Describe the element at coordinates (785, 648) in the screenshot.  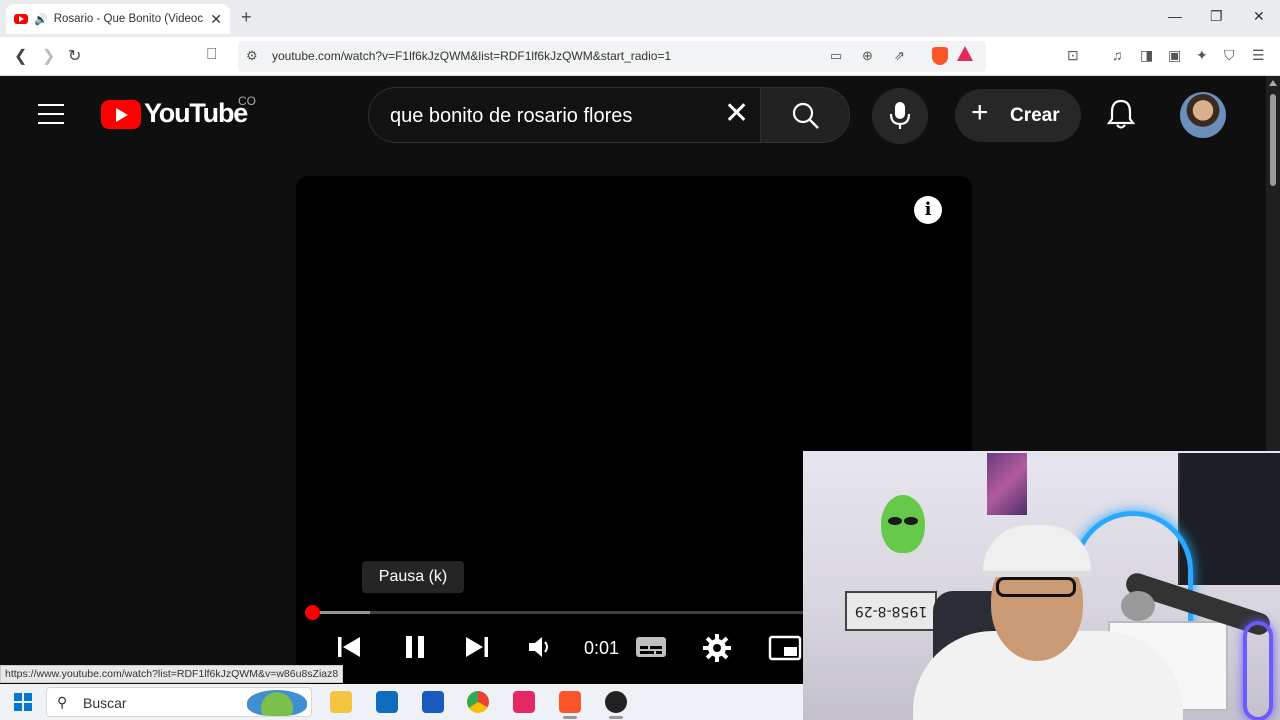
I see `miniplayer-icon` at that location.